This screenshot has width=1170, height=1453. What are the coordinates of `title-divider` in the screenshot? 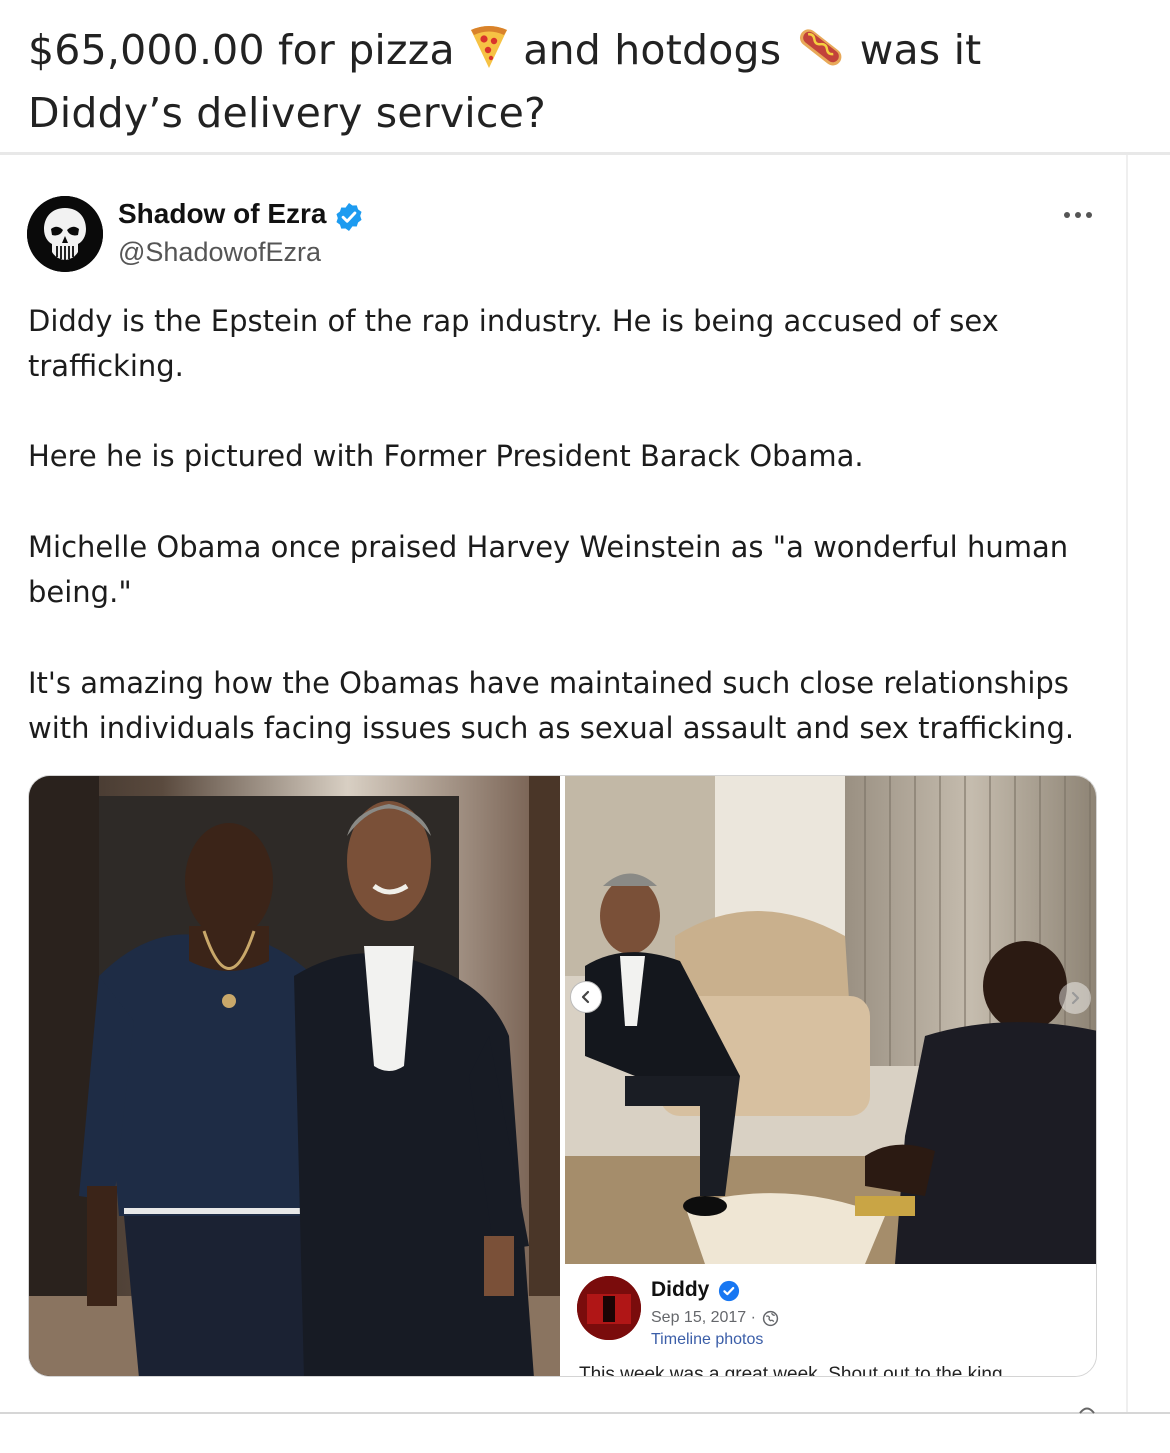 It's located at (585, 153).